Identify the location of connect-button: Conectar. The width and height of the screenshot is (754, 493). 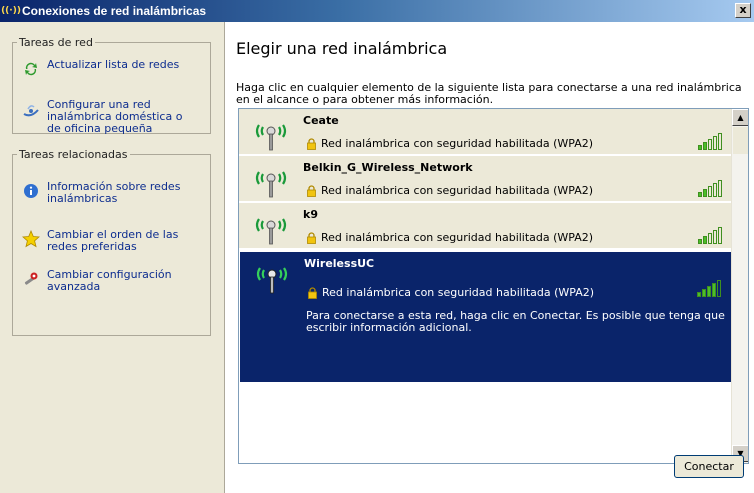
(709, 466).